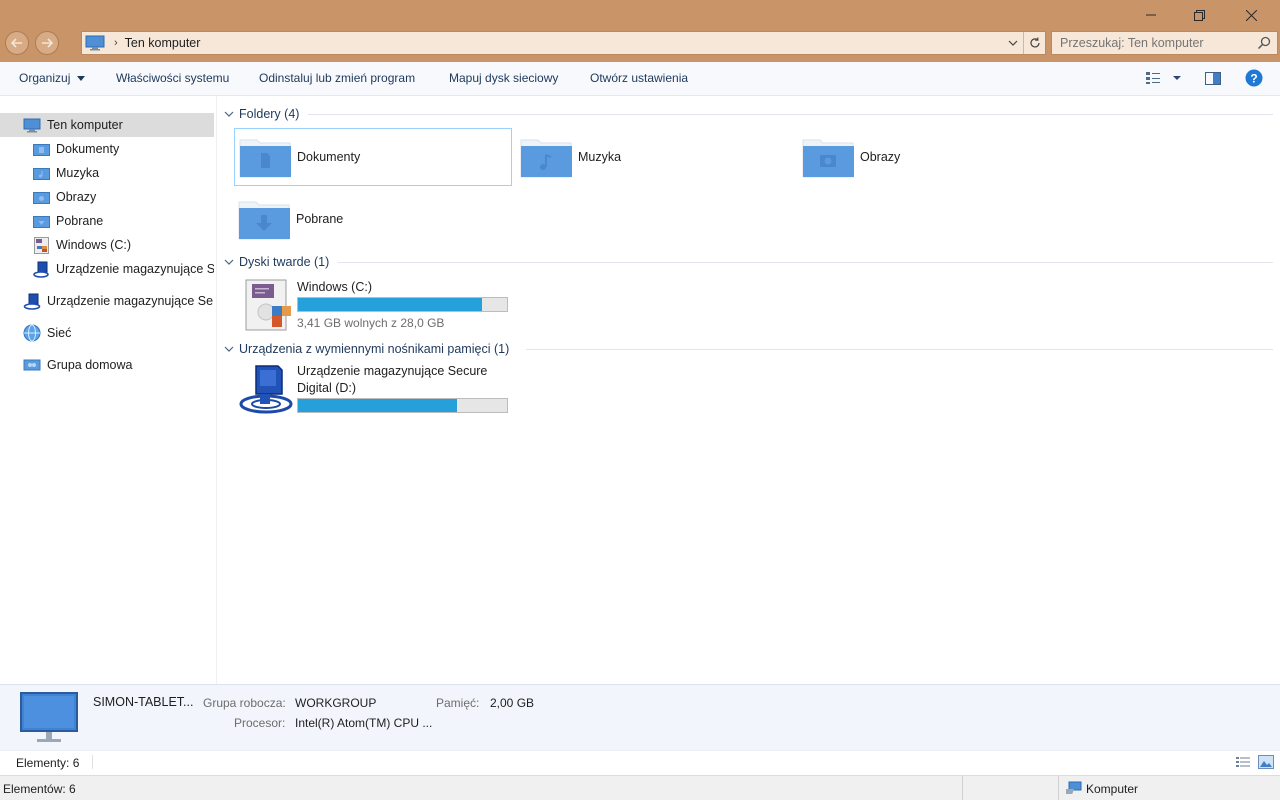 The height and width of the screenshot is (800, 1280). I want to click on item-count: Elementy: 6, so click(48, 763).